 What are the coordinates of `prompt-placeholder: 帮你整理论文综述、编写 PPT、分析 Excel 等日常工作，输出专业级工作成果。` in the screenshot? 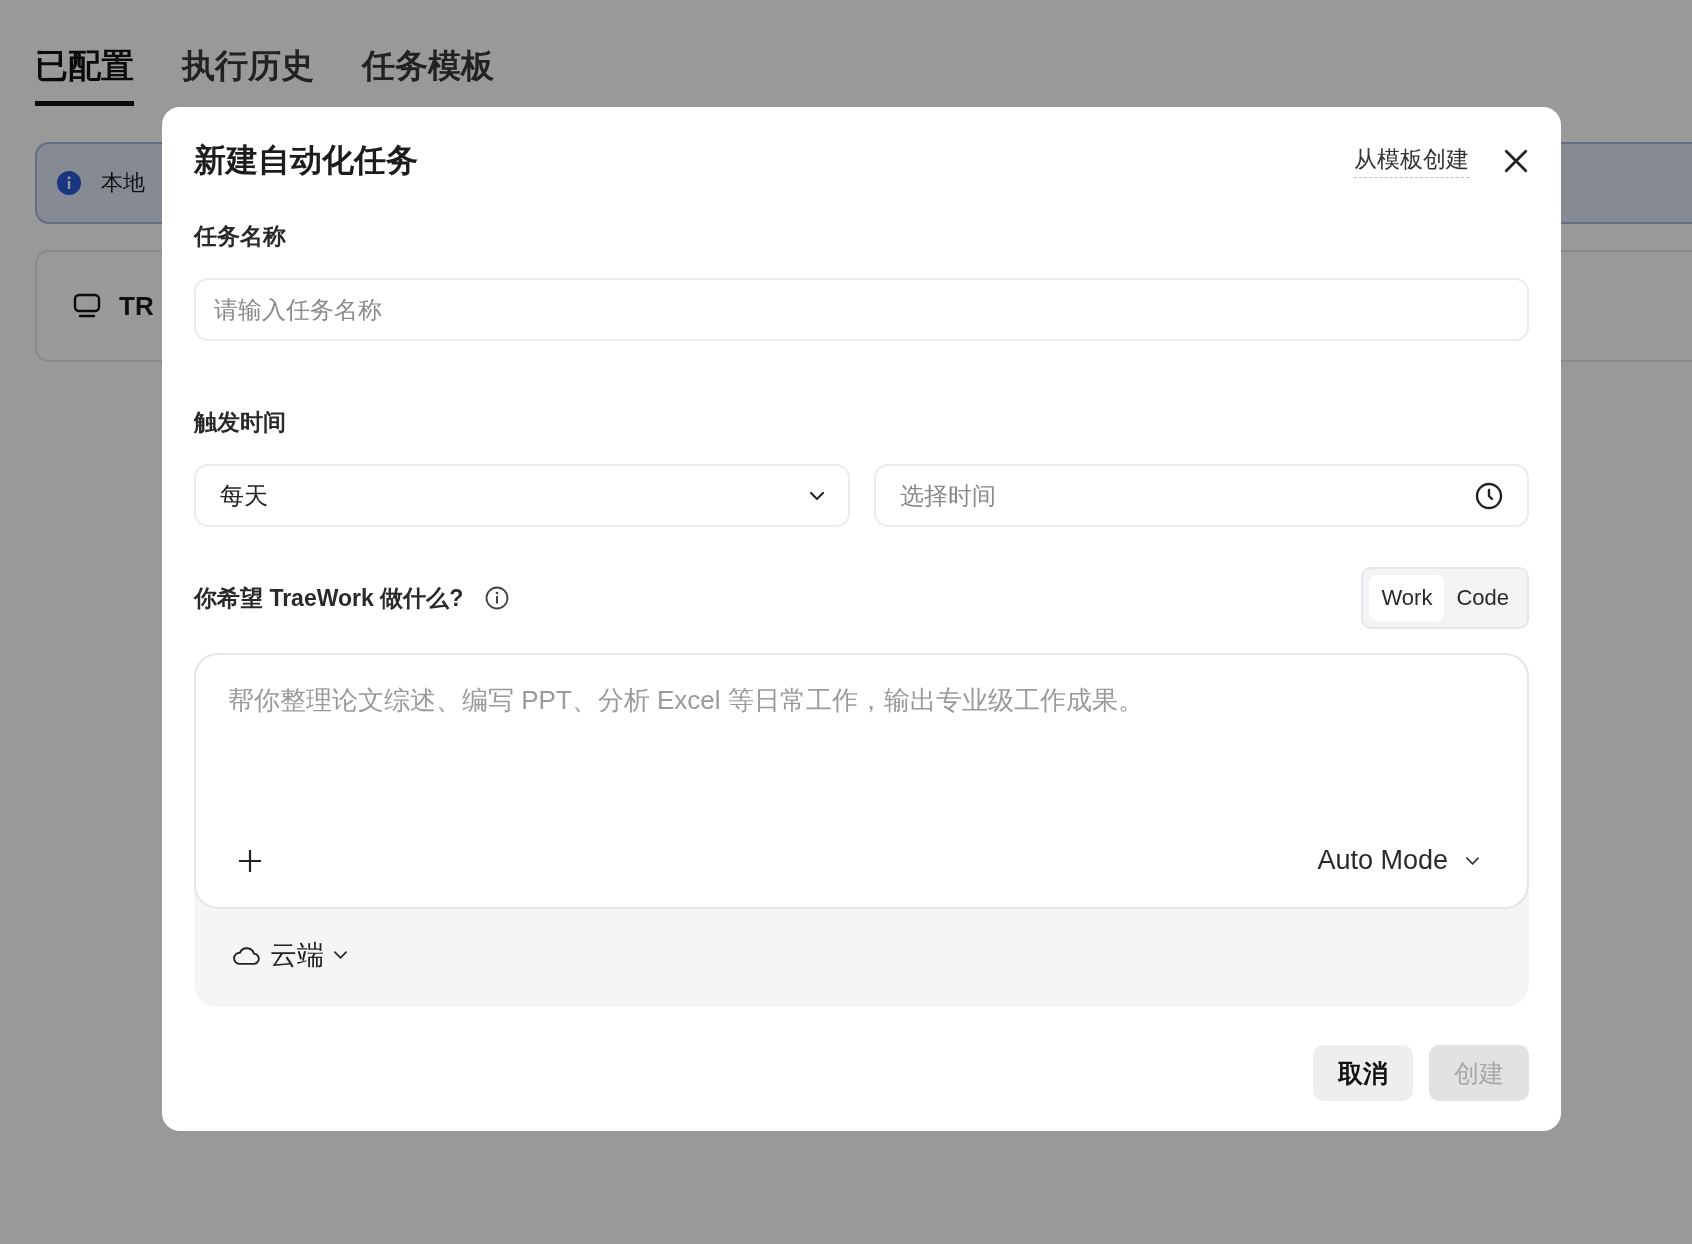 It's located at (686, 700).